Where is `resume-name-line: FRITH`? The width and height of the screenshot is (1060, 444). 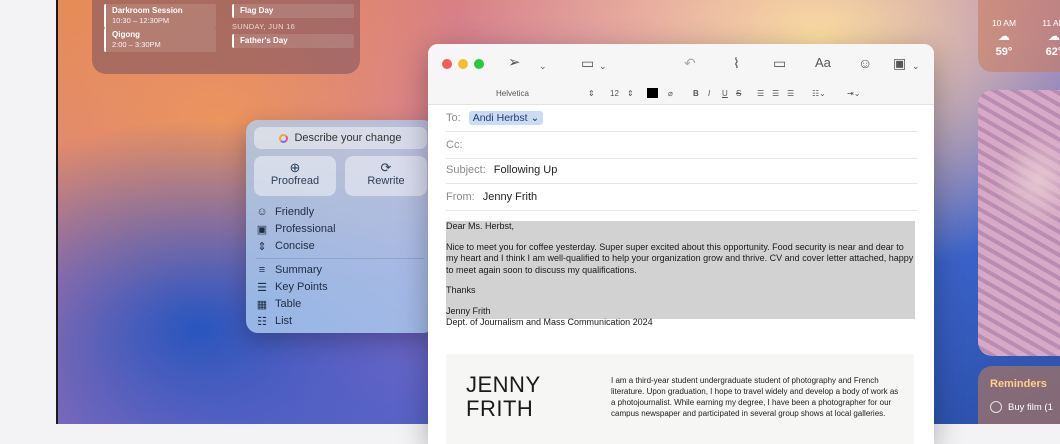 resume-name-line: FRITH is located at coordinates (500, 408).